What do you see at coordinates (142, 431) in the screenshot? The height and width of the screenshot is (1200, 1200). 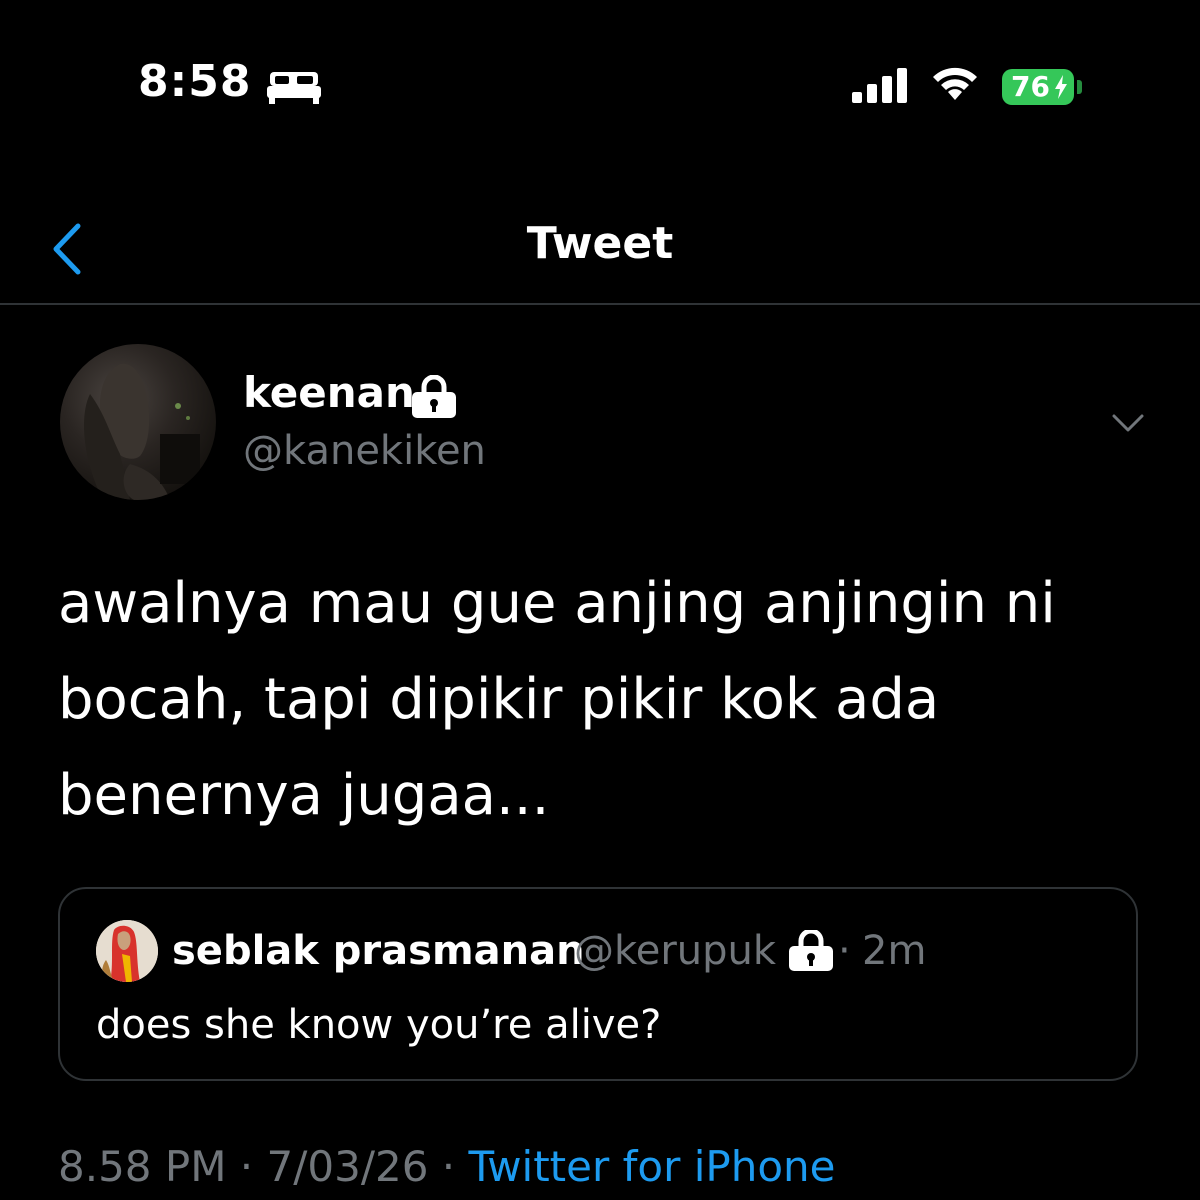 I see `avatar-image` at bounding box center [142, 431].